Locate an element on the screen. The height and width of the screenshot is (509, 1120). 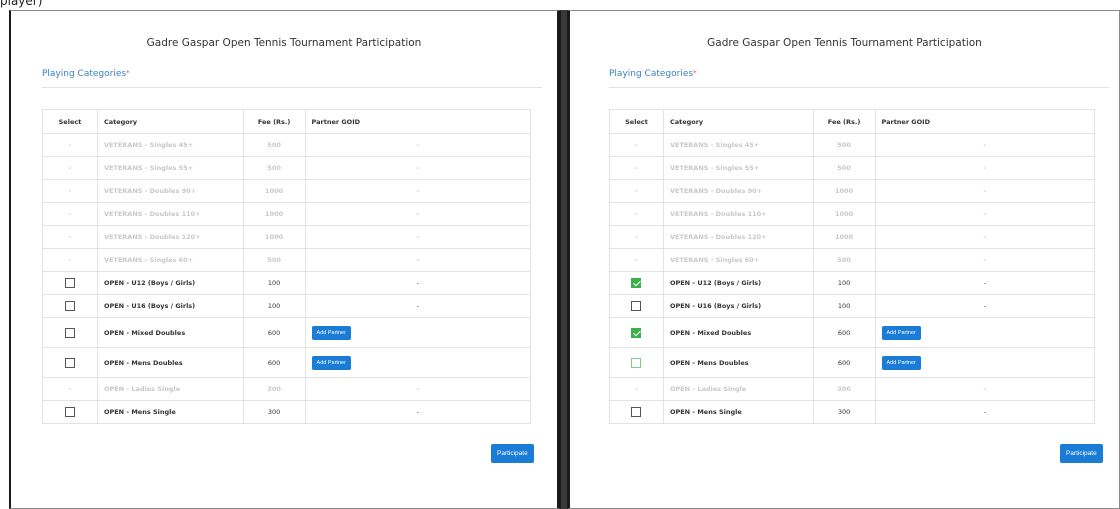
column-header-select: Select is located at coordinates (636, 121).